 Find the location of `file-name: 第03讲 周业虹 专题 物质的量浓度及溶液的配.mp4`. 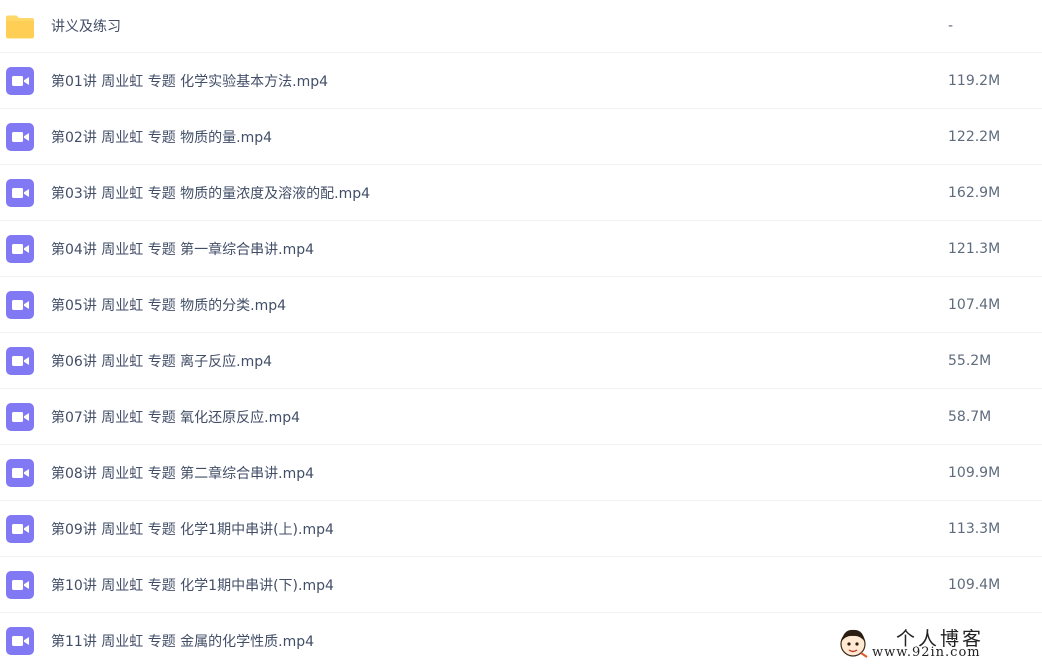

file-name: 第03讲 周业虹 专题 物质的量浓度及溶液的配.mp4 is located at coordinates (211, 193).